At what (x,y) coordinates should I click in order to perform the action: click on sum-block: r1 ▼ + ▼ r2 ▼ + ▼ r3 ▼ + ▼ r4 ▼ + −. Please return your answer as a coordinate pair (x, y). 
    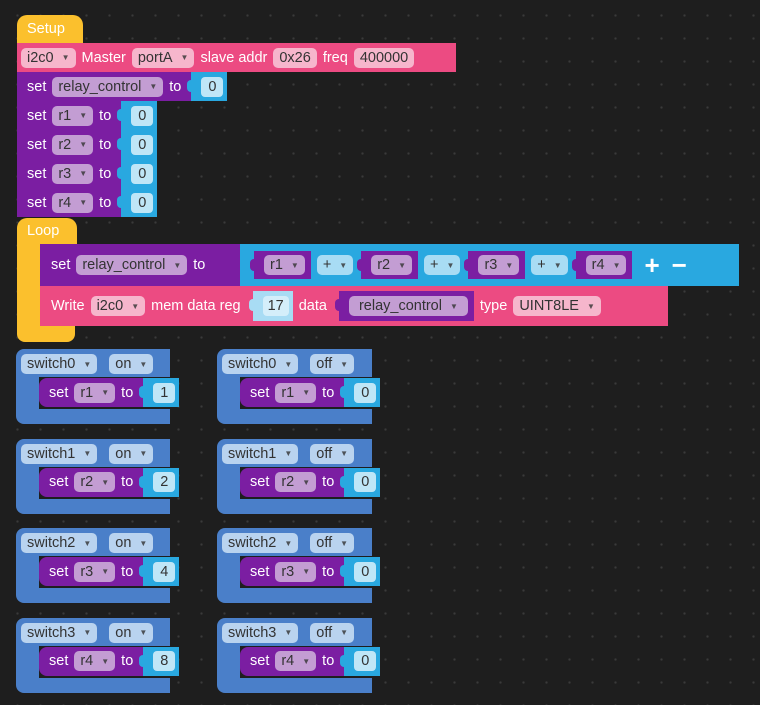
    Looking at the image, I should click on (489, 265).